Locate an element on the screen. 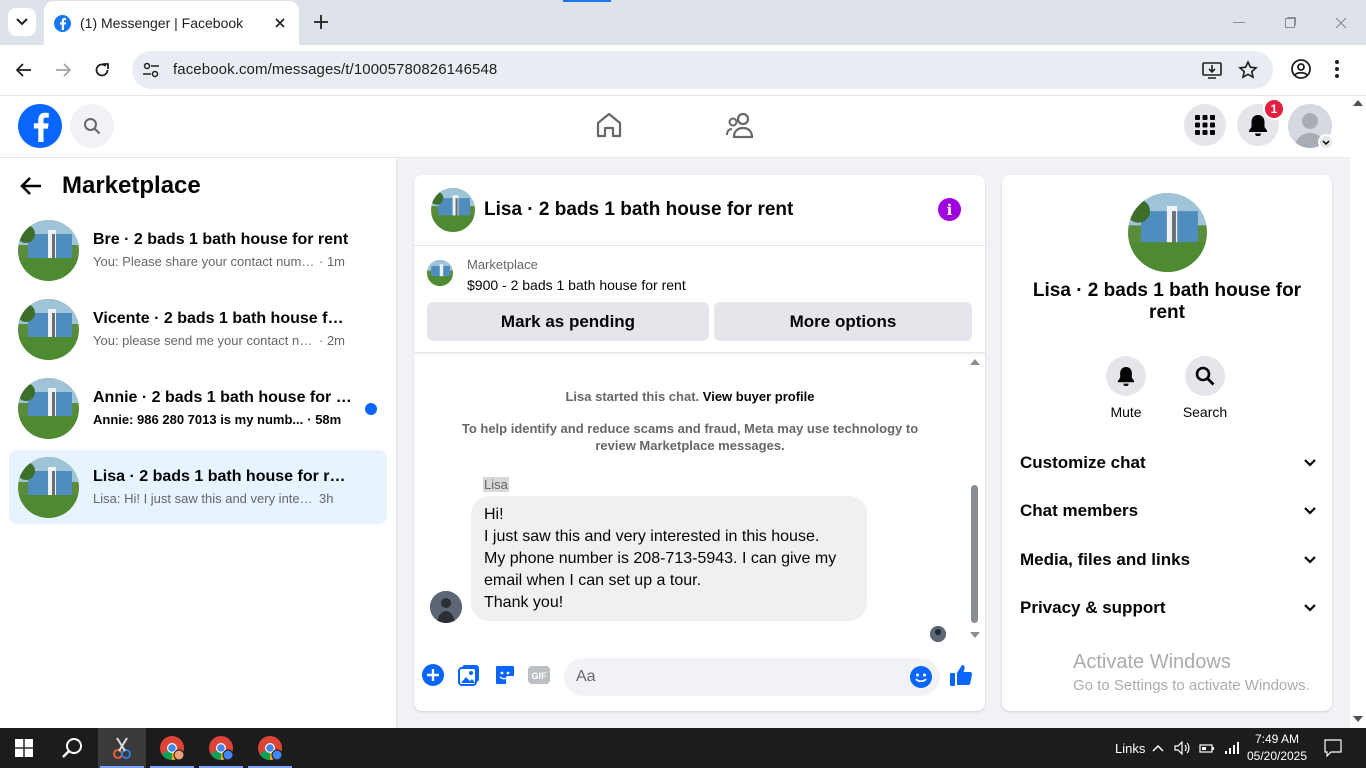  loading-indicator is located at coordinates (587, 1).